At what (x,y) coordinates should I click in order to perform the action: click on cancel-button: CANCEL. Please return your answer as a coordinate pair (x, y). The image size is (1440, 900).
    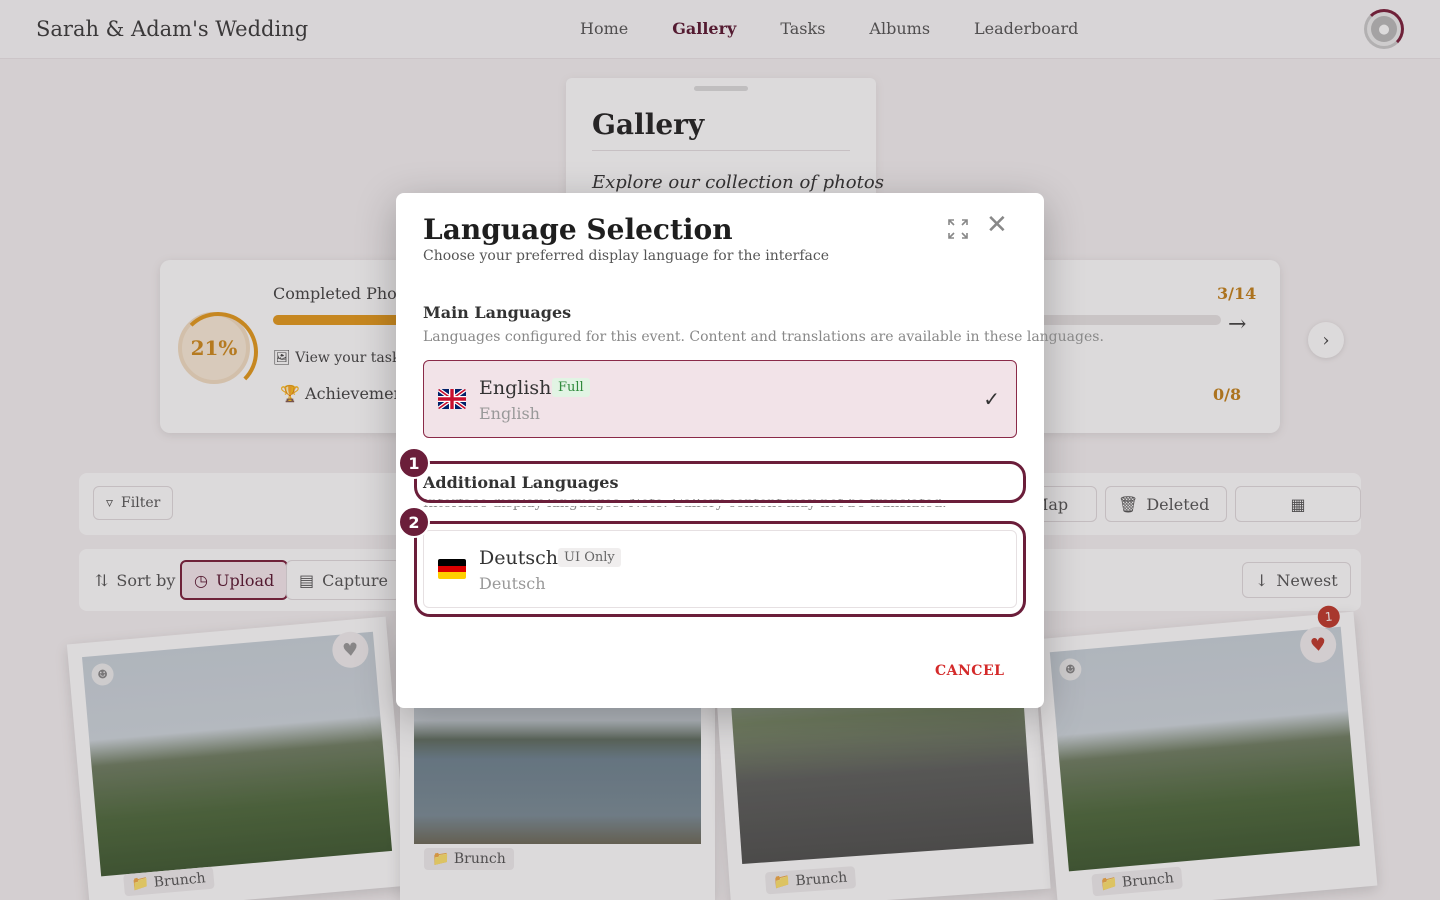
    Looking at the image, I should click on (969, 671).